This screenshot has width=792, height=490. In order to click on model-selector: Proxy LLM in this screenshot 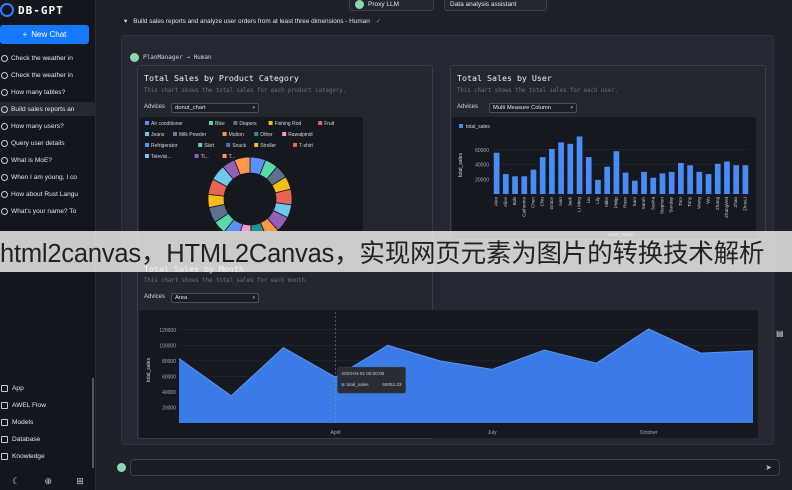, I will do `click(391, 5)`.